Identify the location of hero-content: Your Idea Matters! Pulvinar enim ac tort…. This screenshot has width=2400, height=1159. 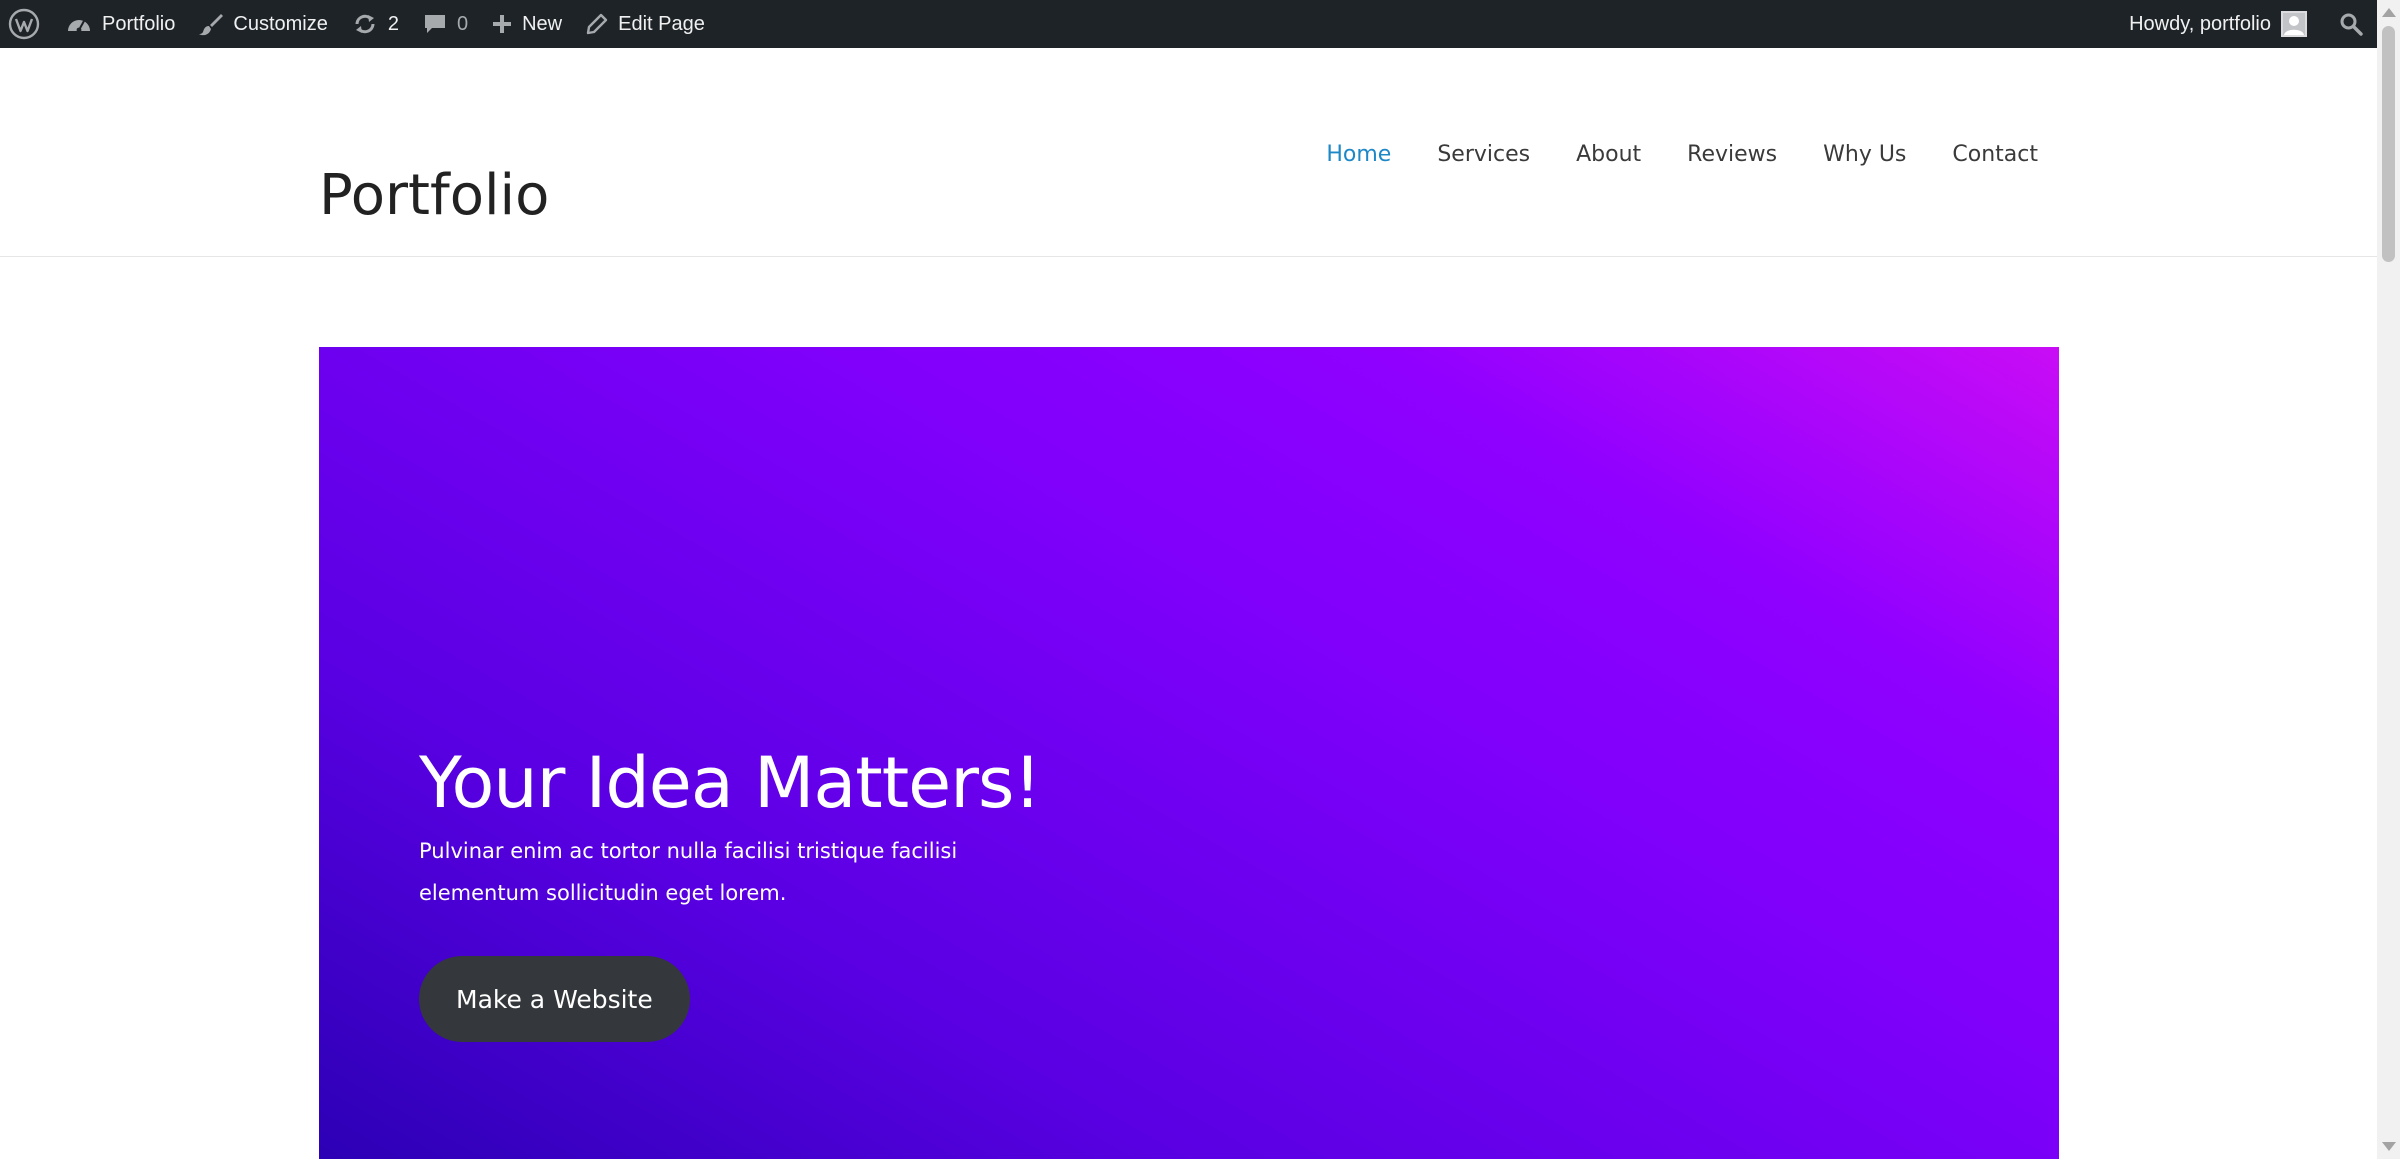
(730, 892).